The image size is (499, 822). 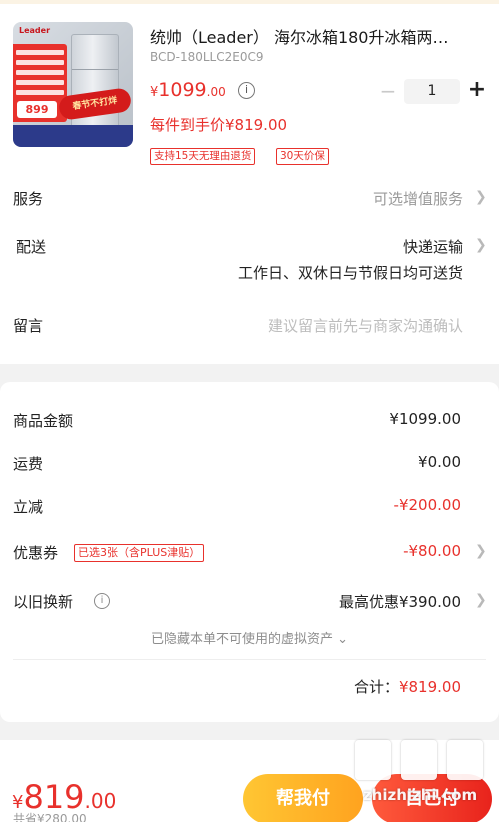 I want to click on checkout-bar: ¥819.00 共省¥280.00 帮我付 自己付, so click(x=249, y=781).